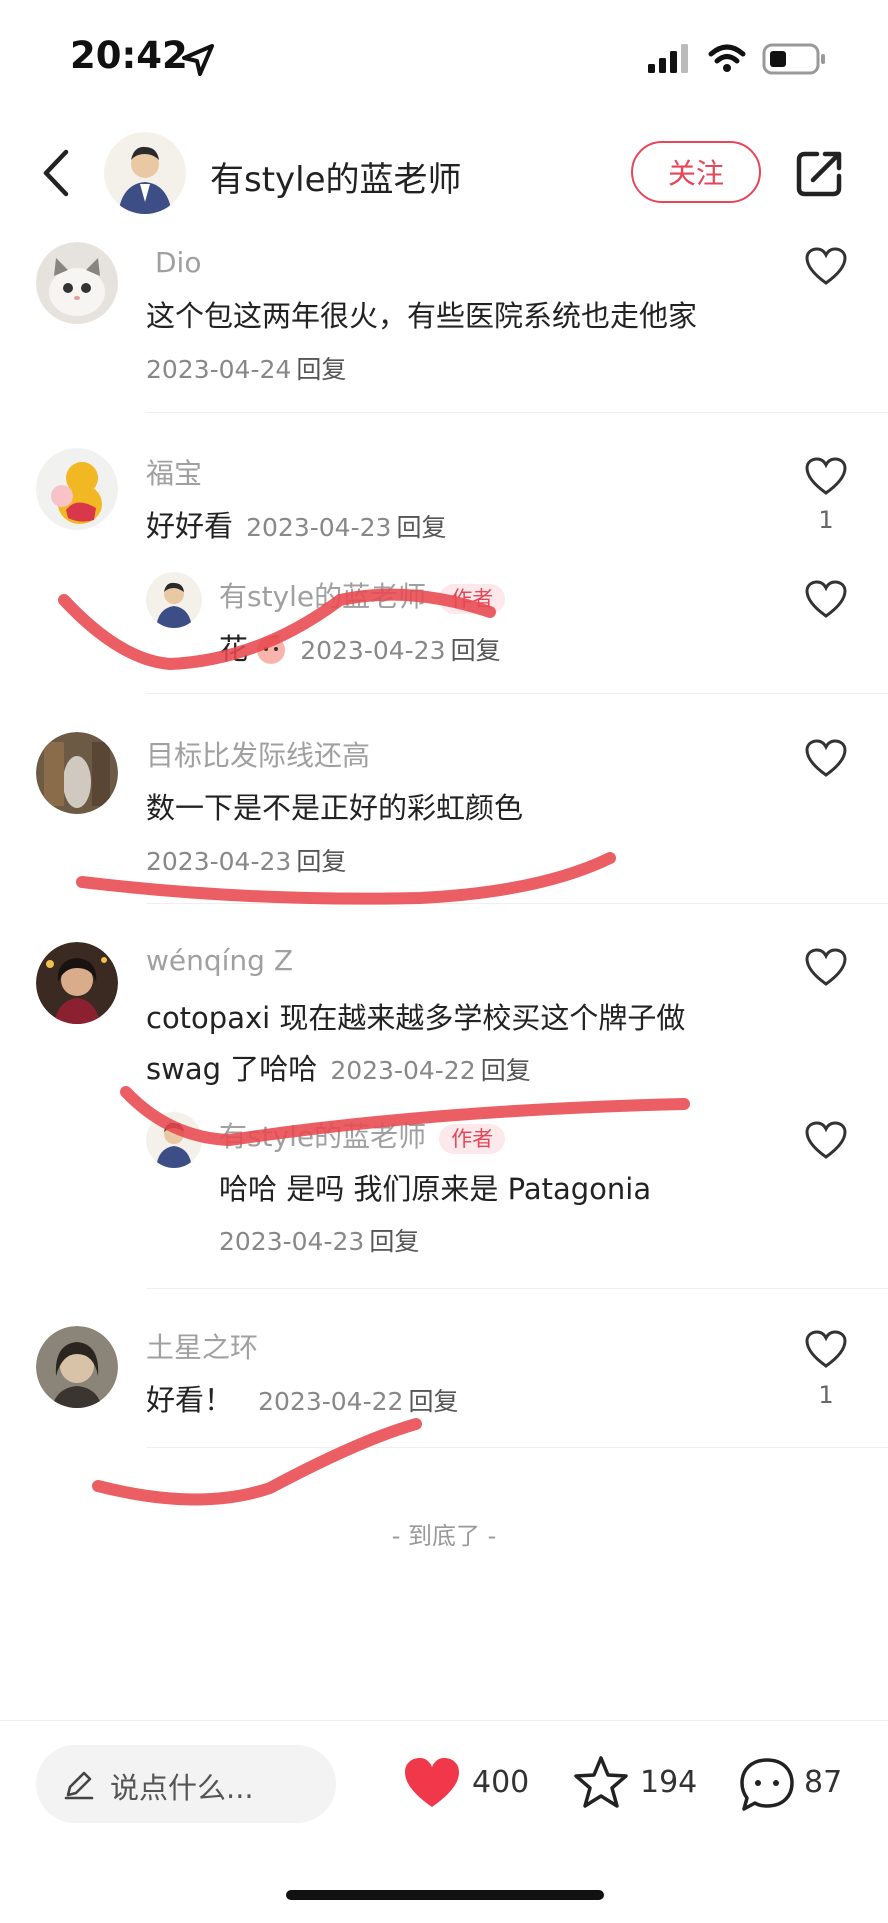 This screenshot has height=1923, width=888. Describe the element at coordinates (501, 1782) in the screenshot. I see `like-count: 400` at that location.